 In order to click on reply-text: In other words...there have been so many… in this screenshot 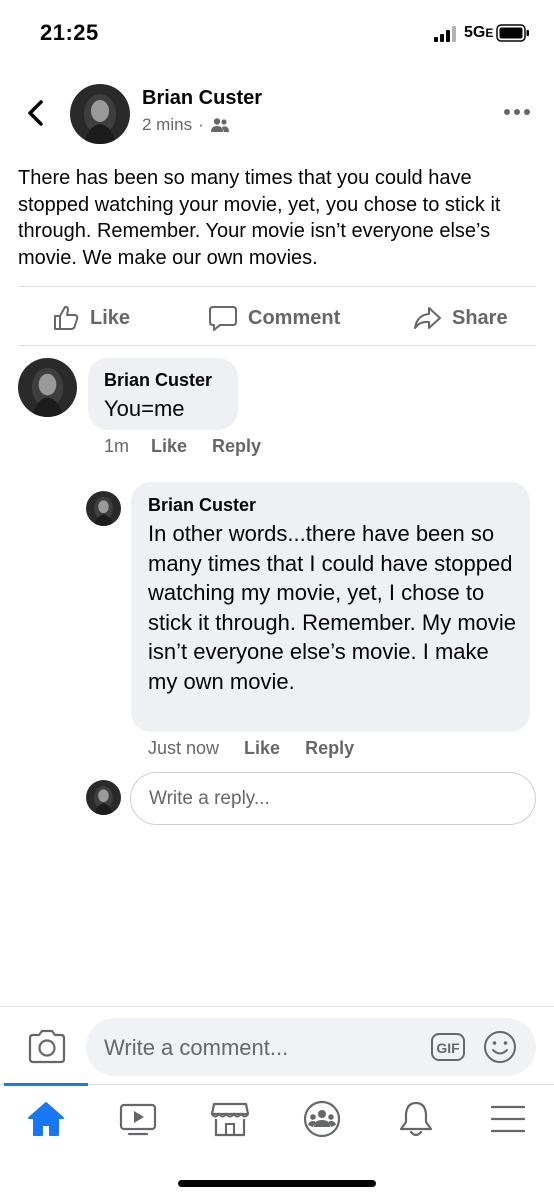, I will do `click(332, 607)`.